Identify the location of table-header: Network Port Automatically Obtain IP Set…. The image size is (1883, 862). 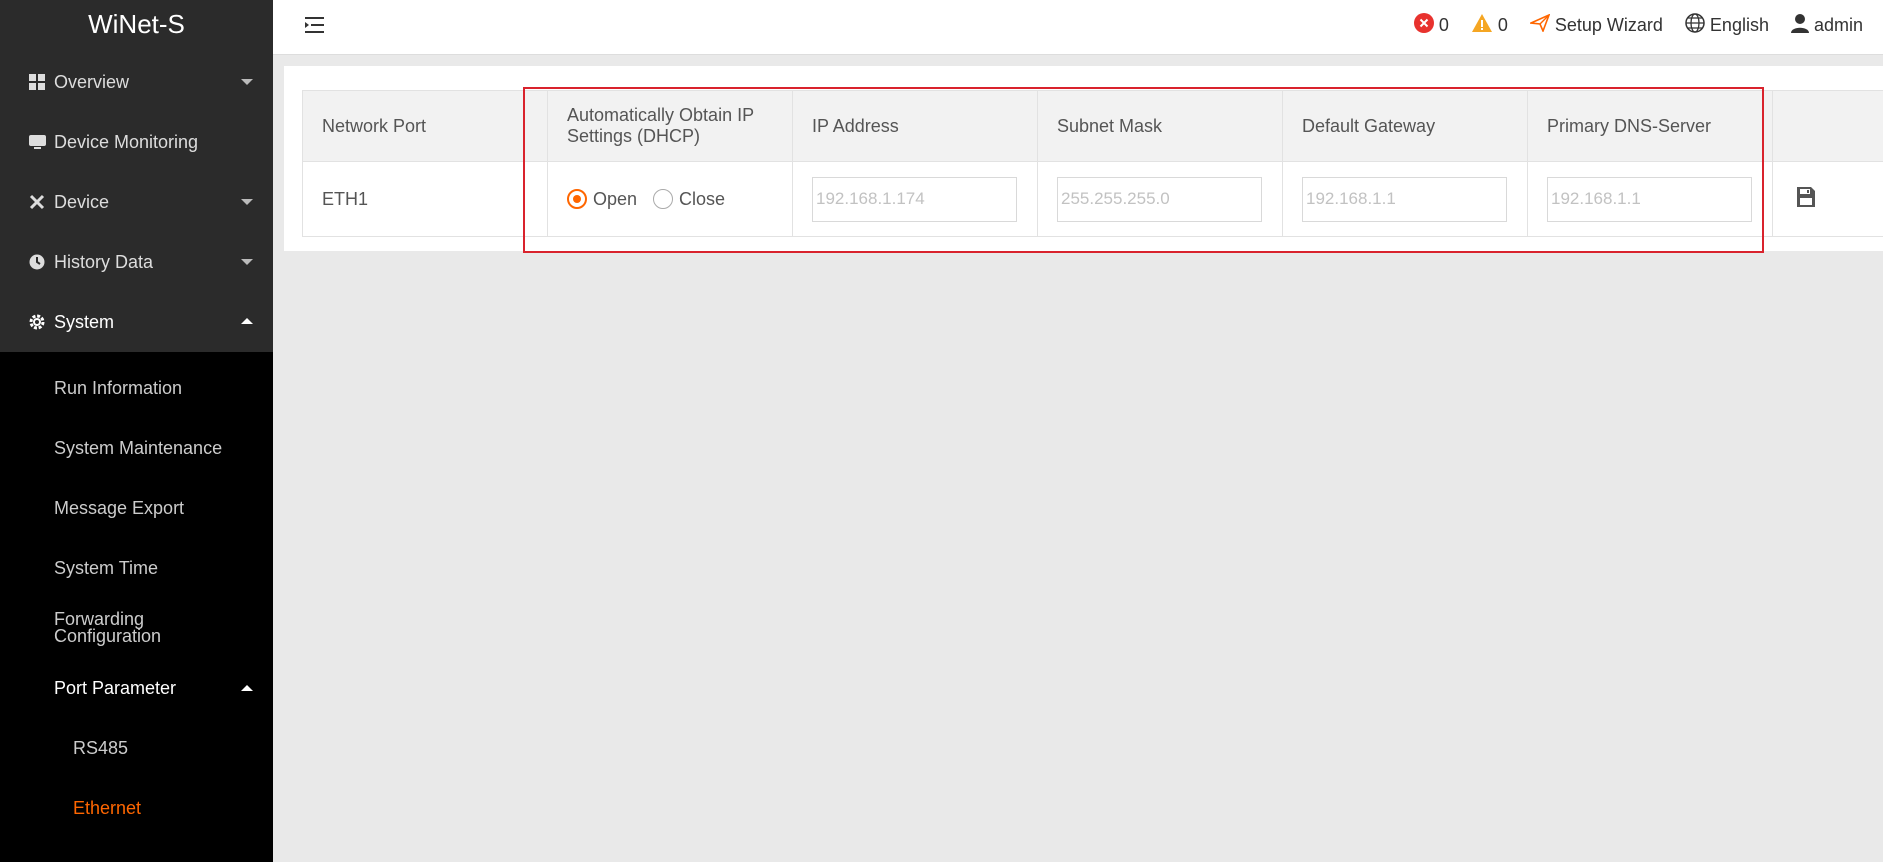
(1092, 126).